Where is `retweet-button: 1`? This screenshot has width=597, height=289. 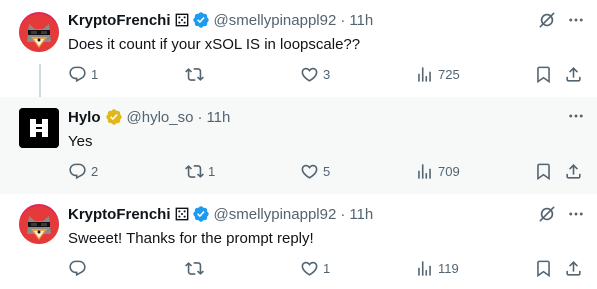
retweet-button: 1 is located at coordinates (200, 171).